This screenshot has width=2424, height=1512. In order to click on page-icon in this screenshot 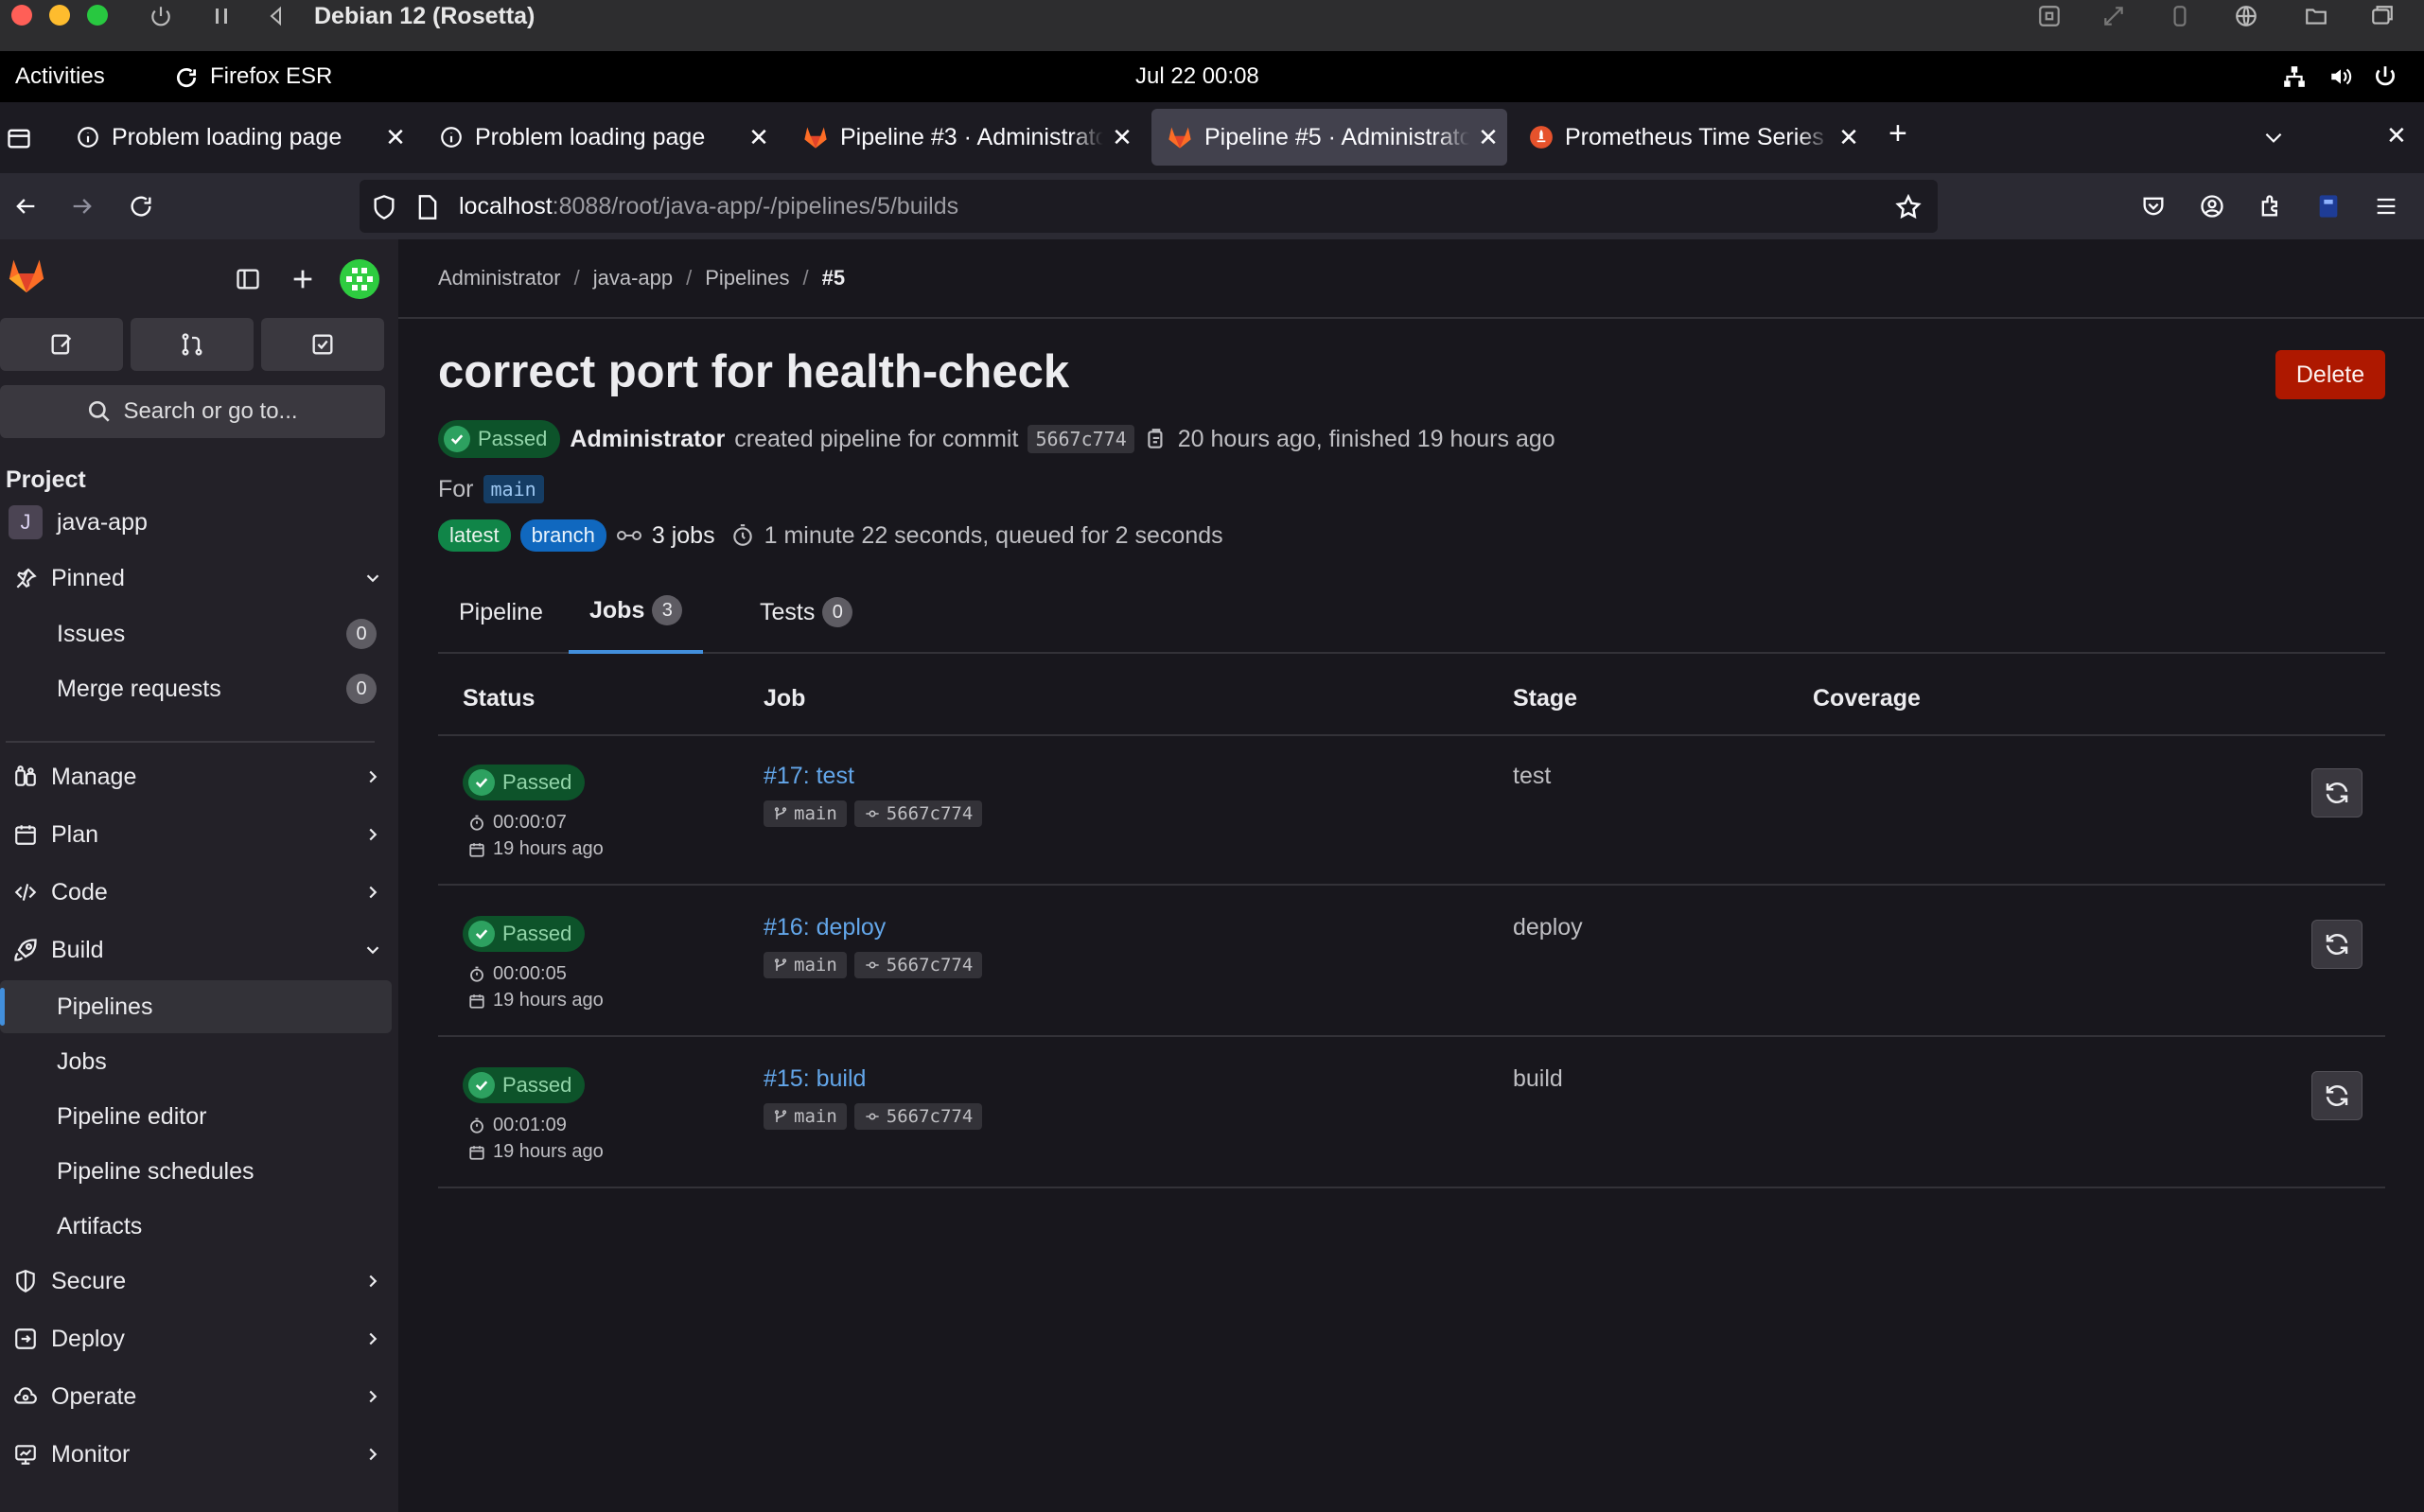, I will do `click(428, 207)`.